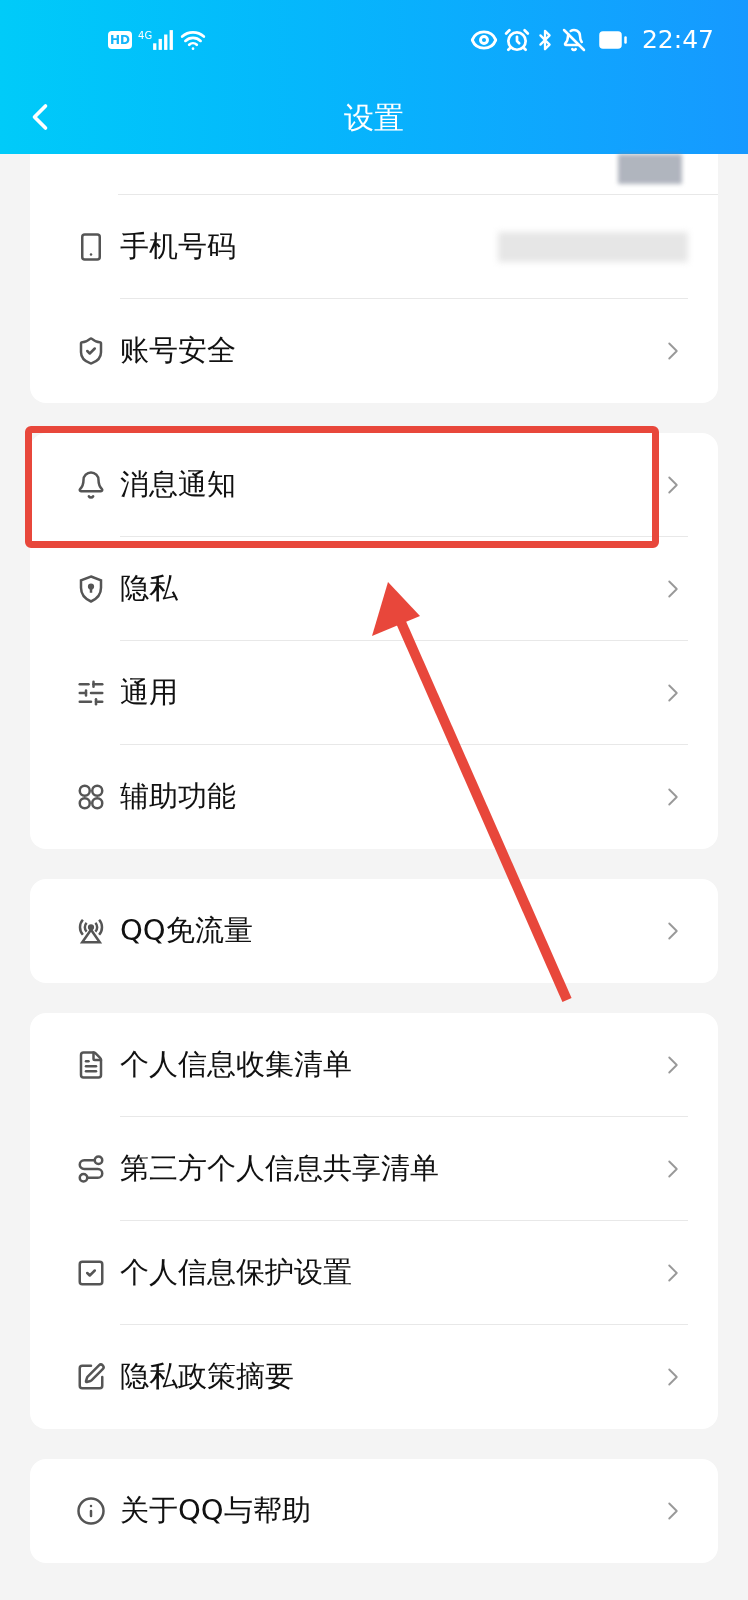 The image size is (748, 1600). Describe the element at coordinates (91, 797) in the screenshot. I see `four-circles-icon` at that location.